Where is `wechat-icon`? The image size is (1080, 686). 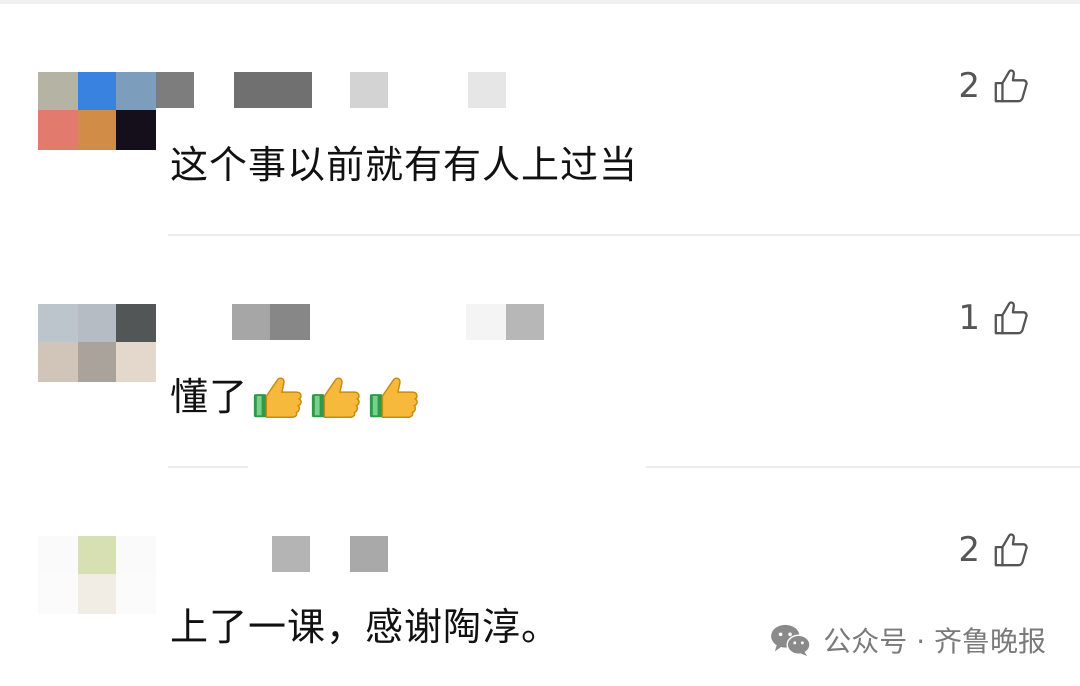 wechat-icon is located at coordinates (791, 640).